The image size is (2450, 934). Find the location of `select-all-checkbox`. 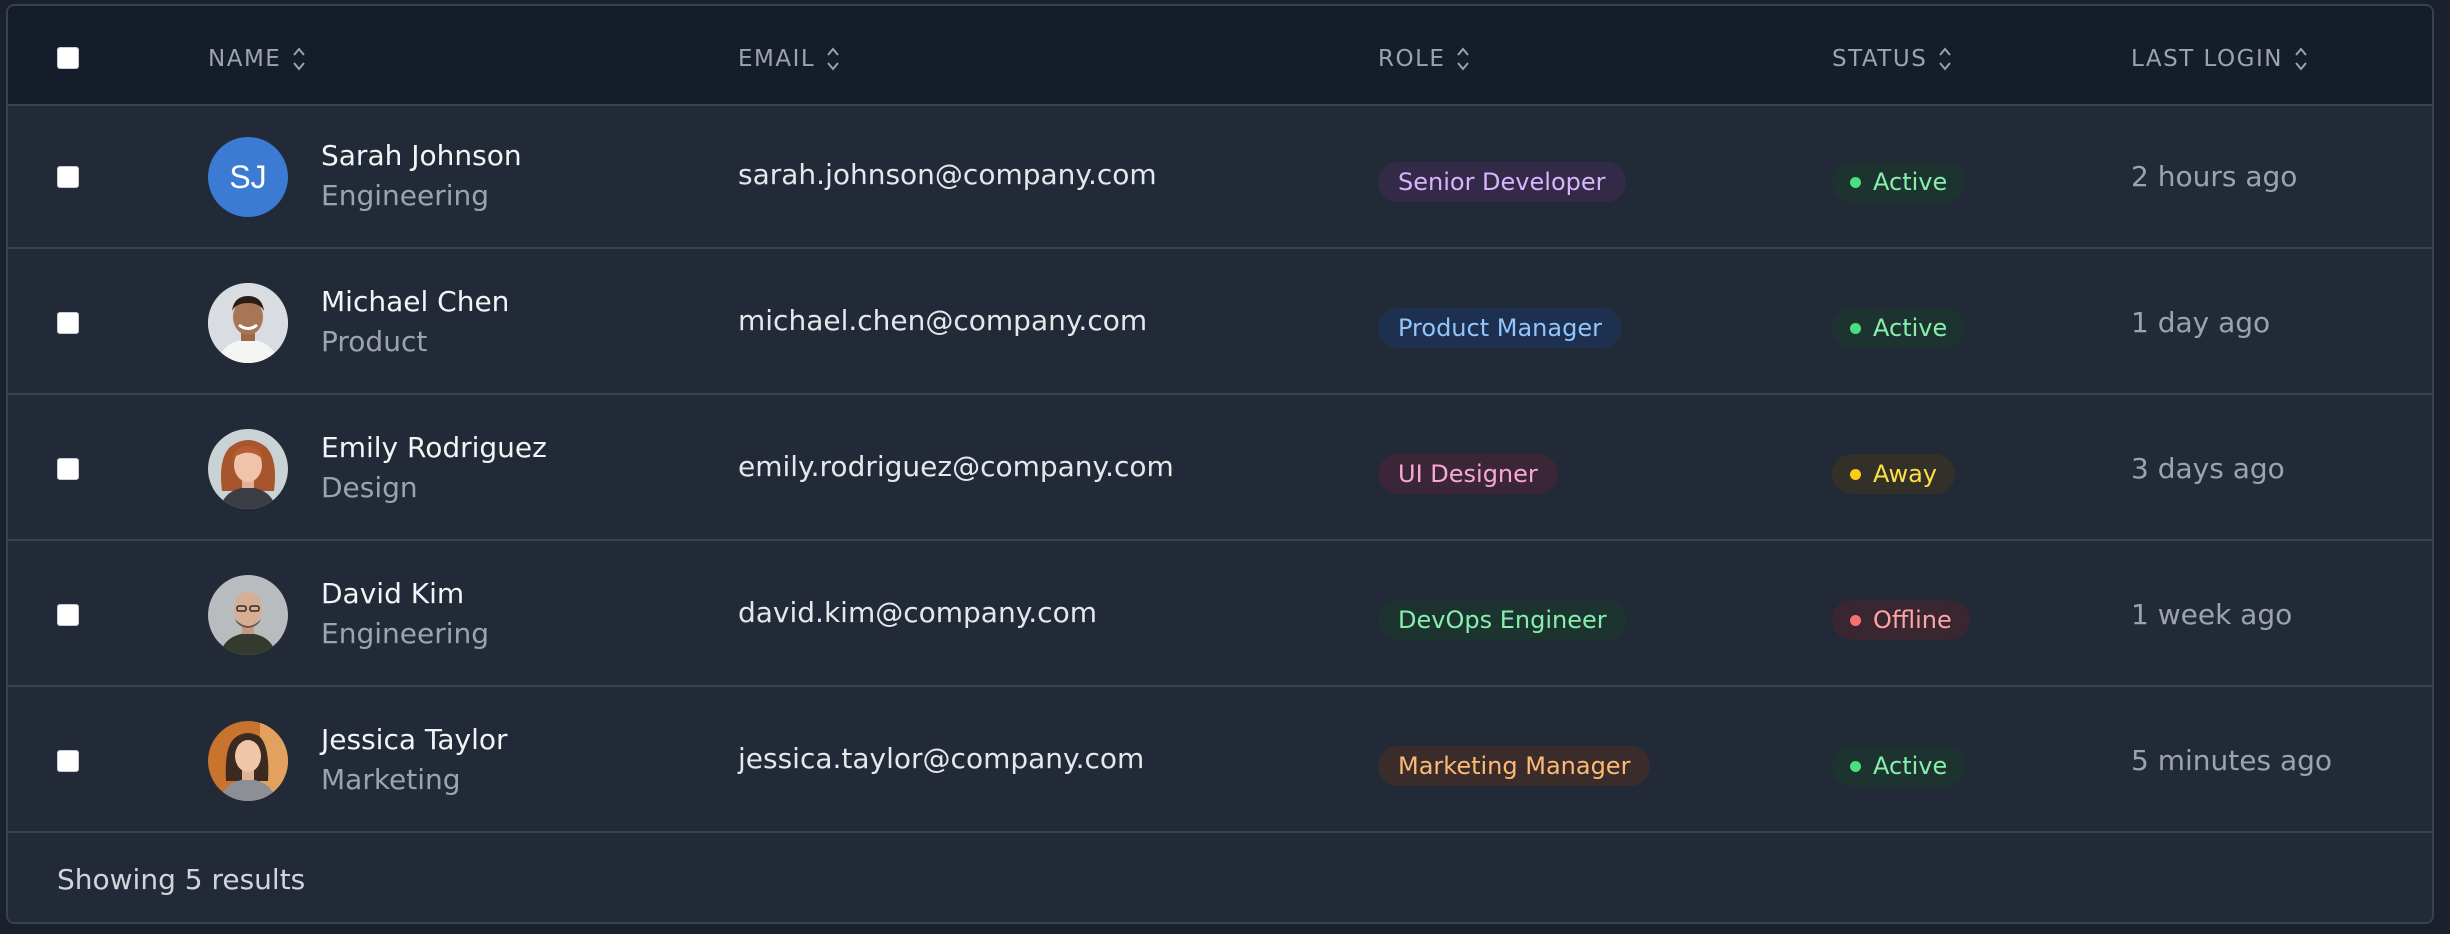

select-all-checkbox is located at coordinates (68, 58).